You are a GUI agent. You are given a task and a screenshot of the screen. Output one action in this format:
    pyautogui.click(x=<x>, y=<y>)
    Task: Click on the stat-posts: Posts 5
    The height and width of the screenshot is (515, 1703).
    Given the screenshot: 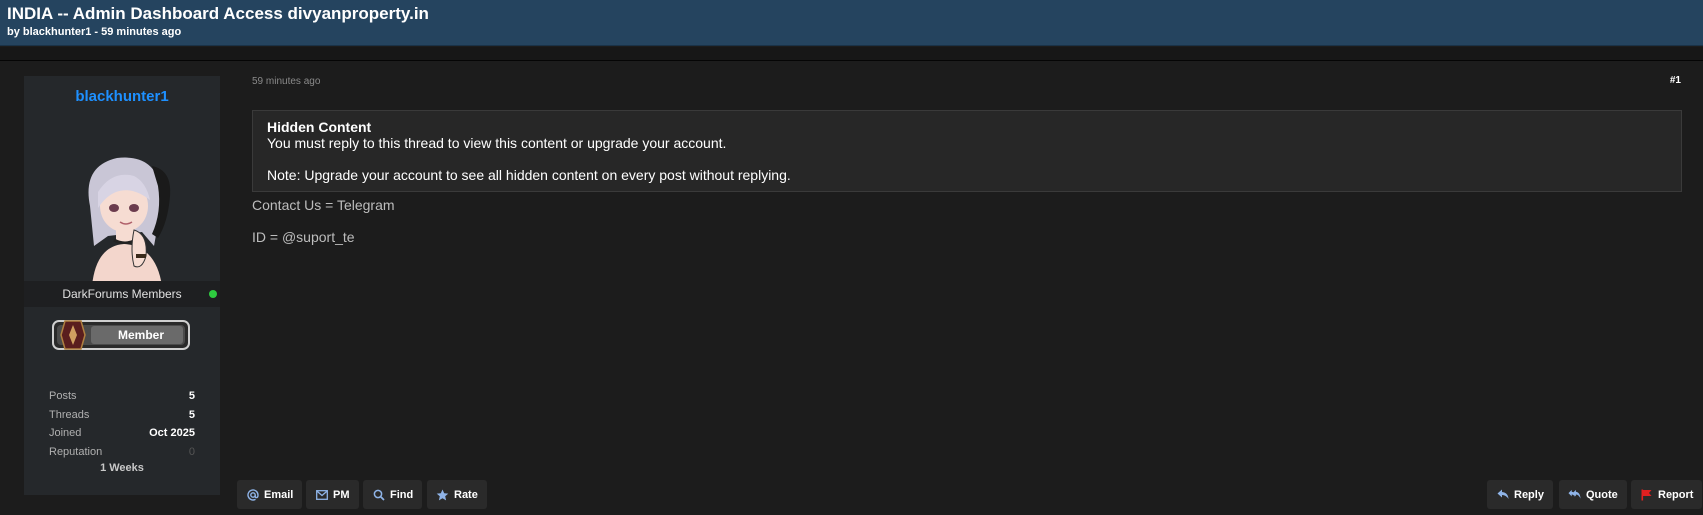 What is the action you would take?
    pyautogui.click(x=122, y=396)
    